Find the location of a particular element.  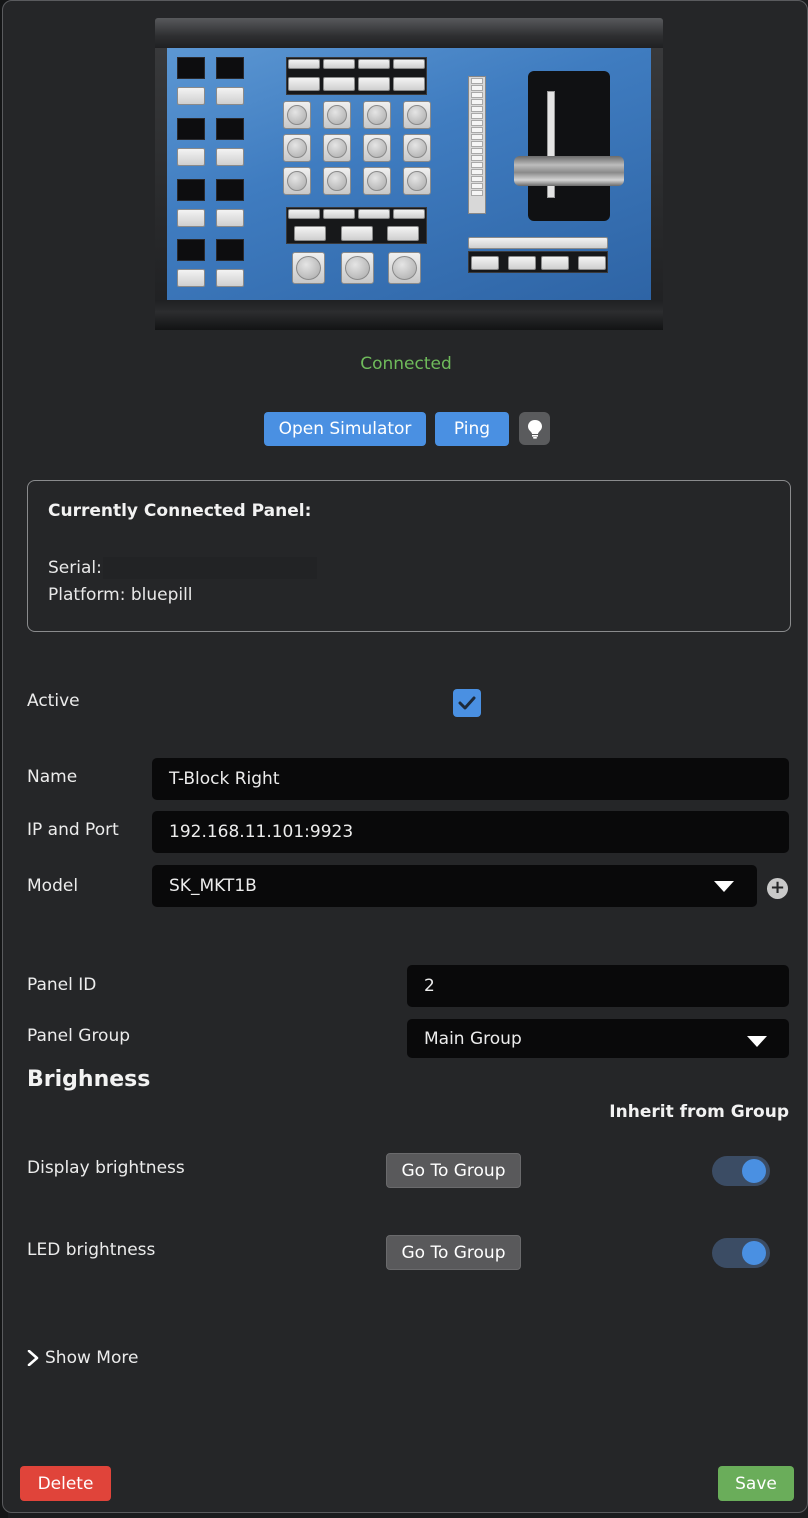

platform-line: Platform: bluepill is located at coordinates (120, 595).